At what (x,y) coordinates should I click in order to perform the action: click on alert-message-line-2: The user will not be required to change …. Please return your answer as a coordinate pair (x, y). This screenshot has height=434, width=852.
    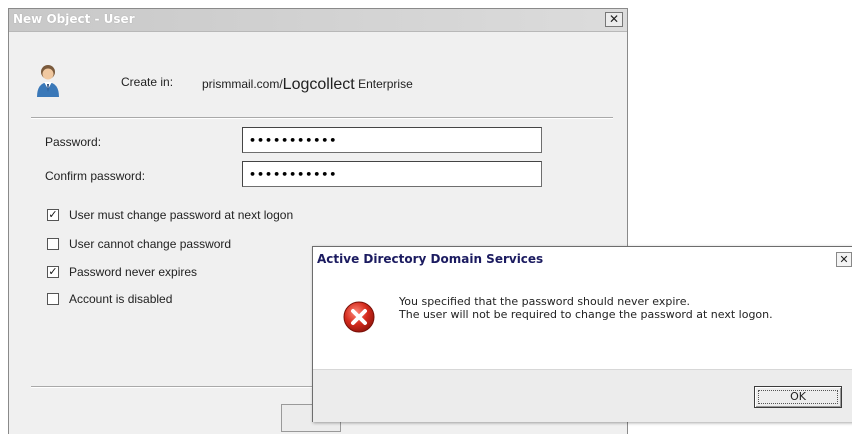
    Looking at the image, I should click on (586, 314).